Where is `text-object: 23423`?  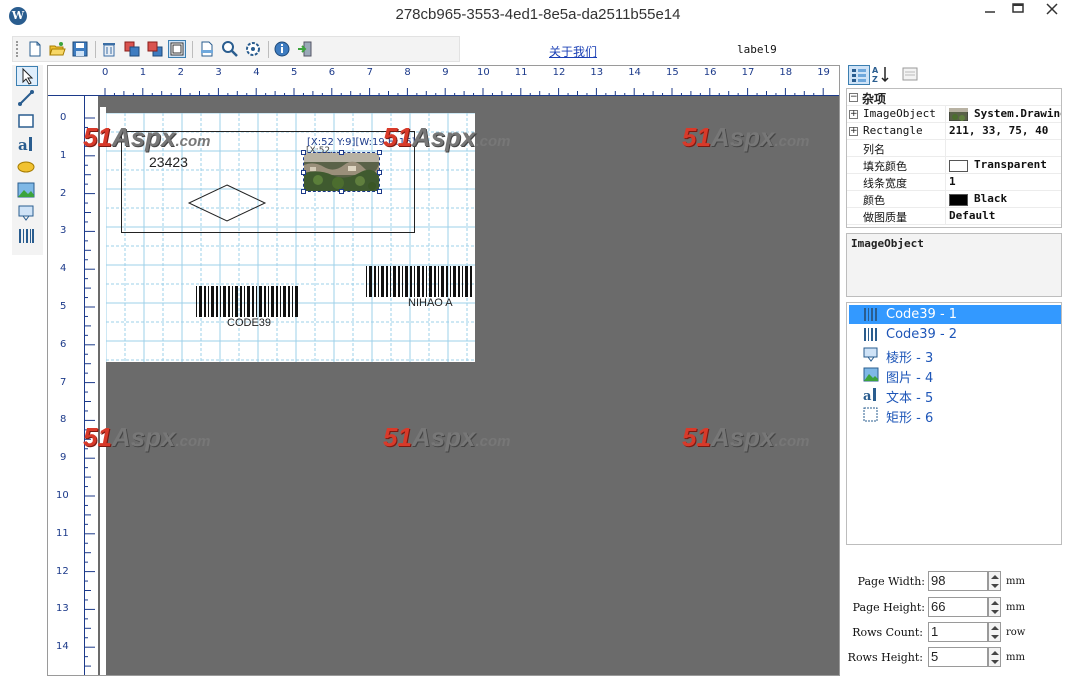
text-object: 23423 is located at coordinates (168, 162).